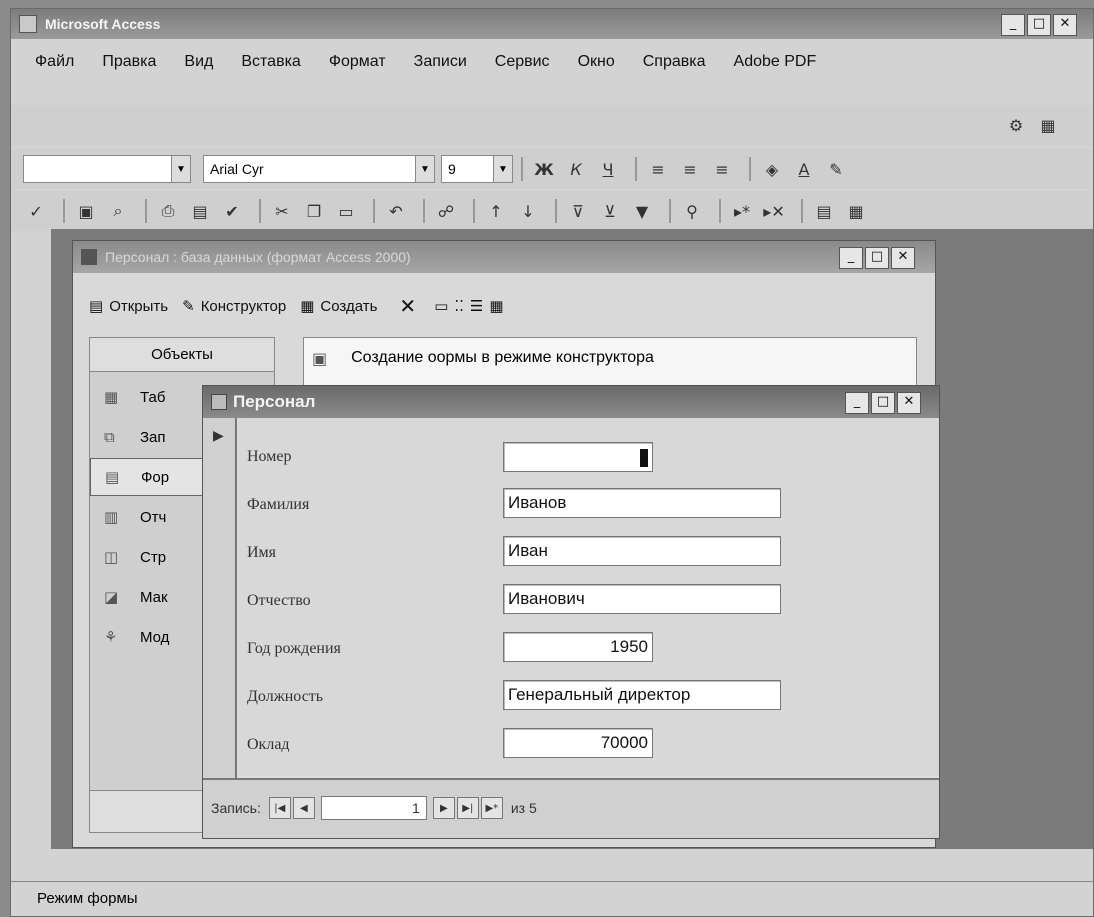 The height and width of the screenshot is (917, 1094). What do you see at coordinates (118, 211) in the screenshot?
I see `search-file-icon: ⌕` at bounding box center [118, 211].